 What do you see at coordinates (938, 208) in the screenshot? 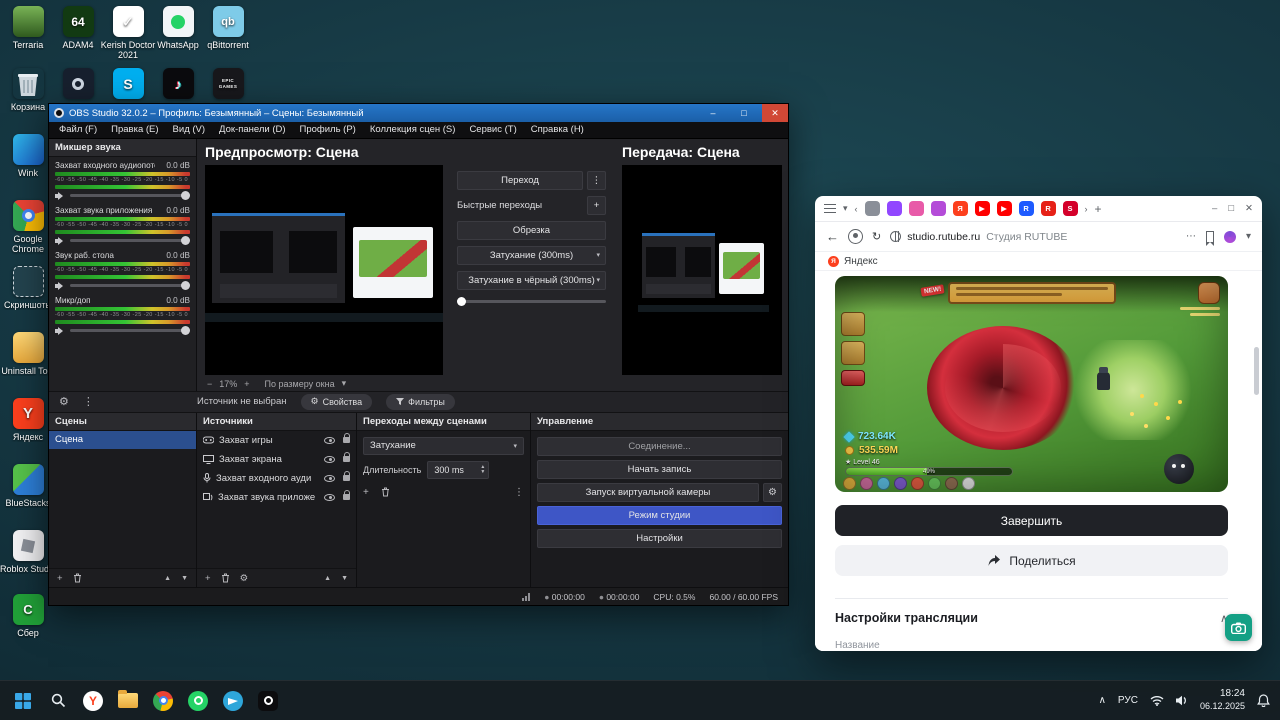
I see `tab-favicon-violet-site` at bounding box center [938, 208].